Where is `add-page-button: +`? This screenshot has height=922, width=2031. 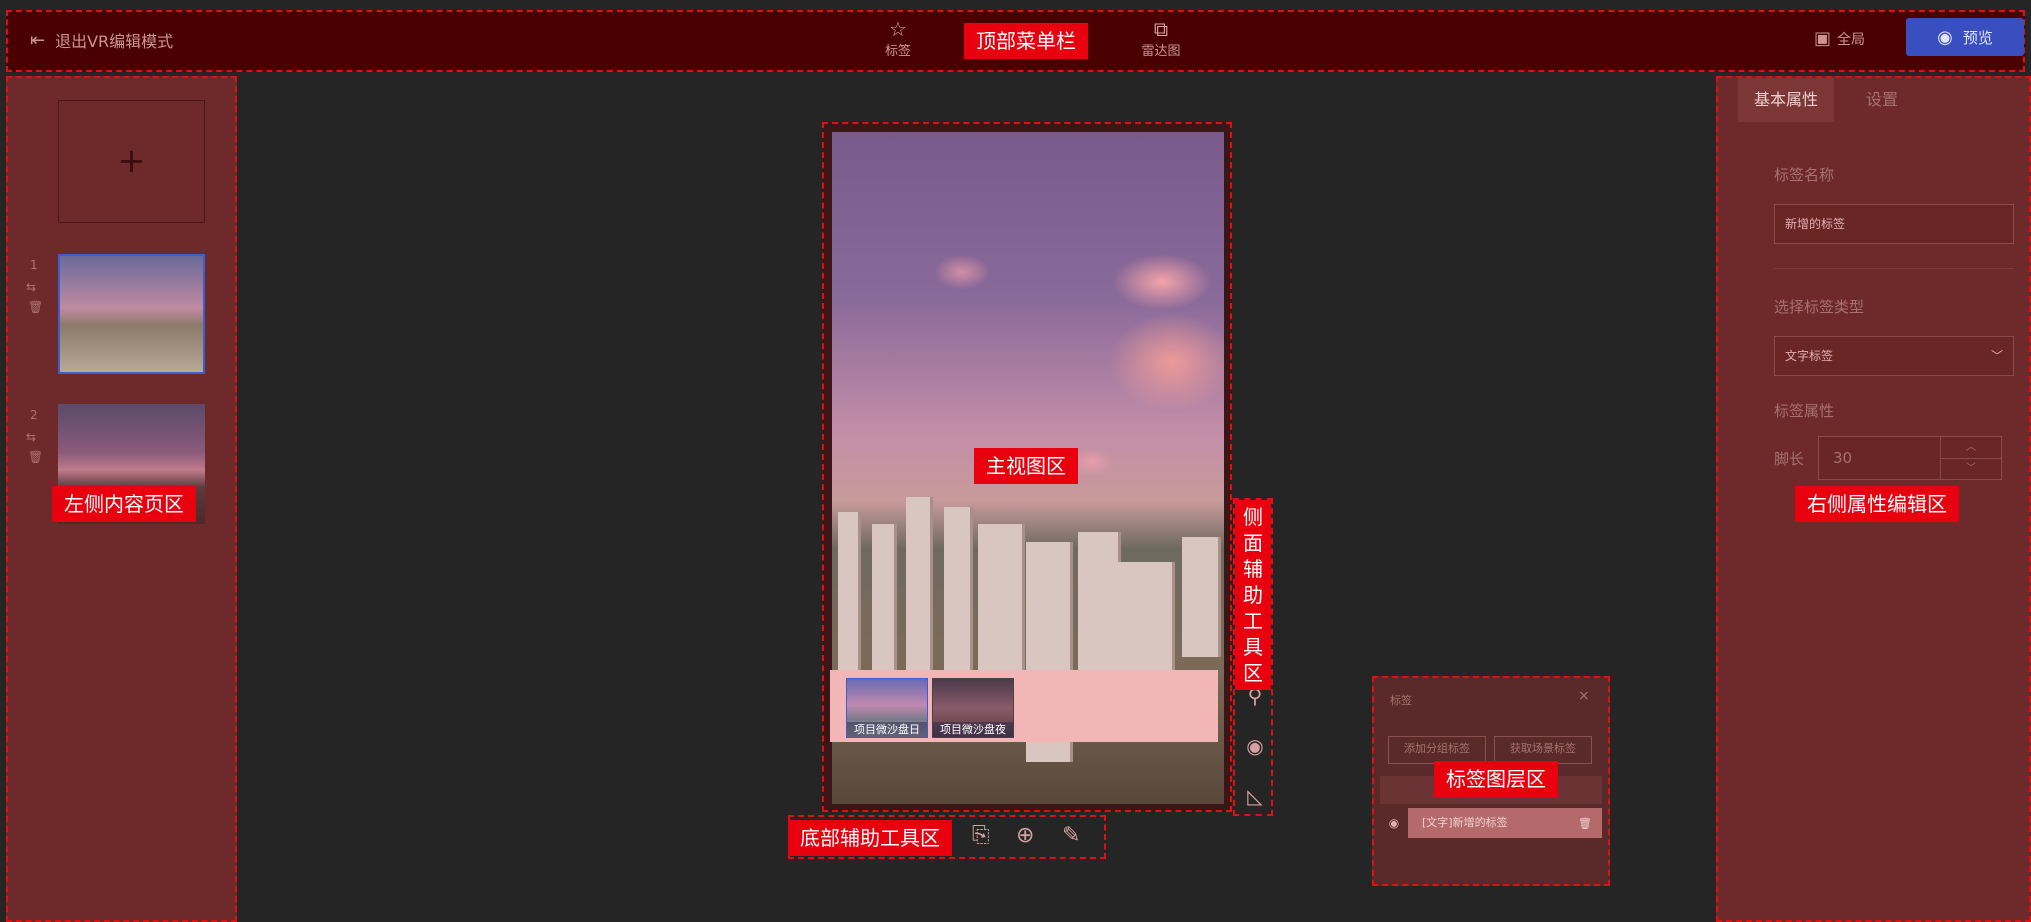 add-page-button: + is located at coordinates (131, 161).